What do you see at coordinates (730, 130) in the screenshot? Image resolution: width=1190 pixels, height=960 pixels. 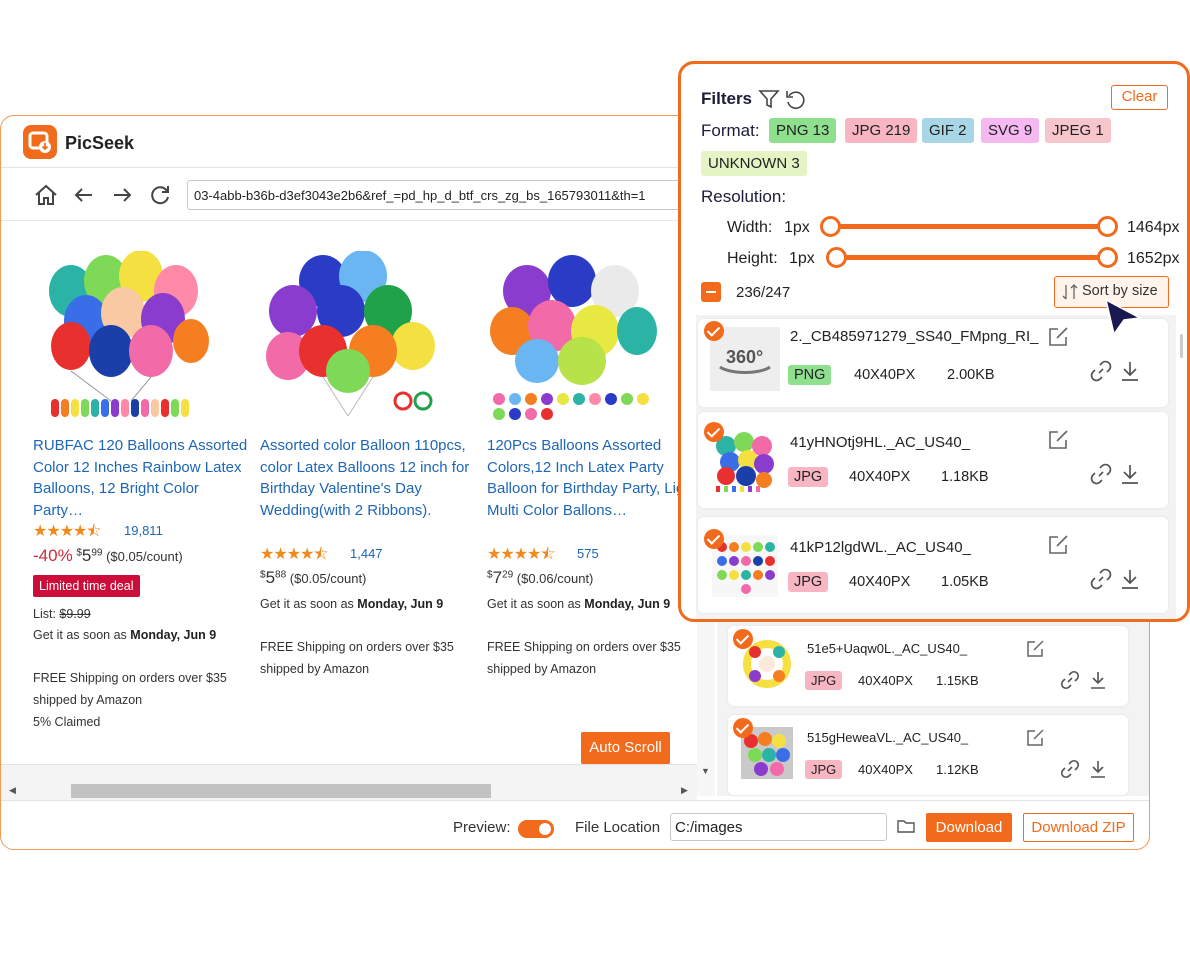 I see `format-label: Format:` at bounding box center [730, 130].